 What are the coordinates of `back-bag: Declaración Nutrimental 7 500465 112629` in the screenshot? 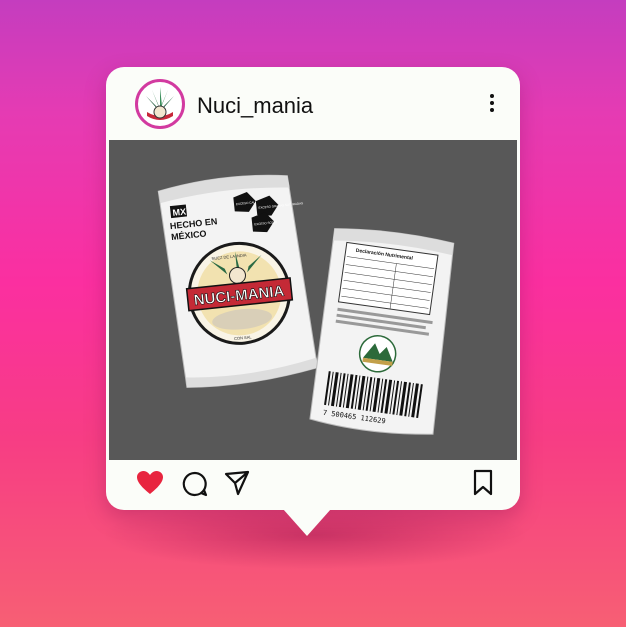 It's located at (382, 331).